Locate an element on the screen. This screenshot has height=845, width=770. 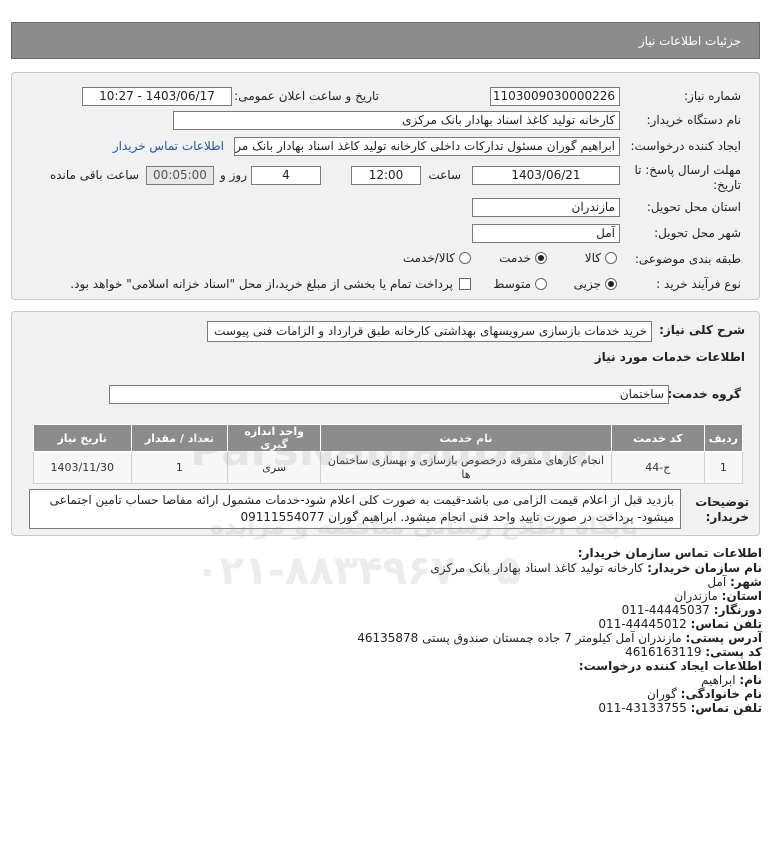
delivery-province-field: مازندران is located at coordinates (546, 207).